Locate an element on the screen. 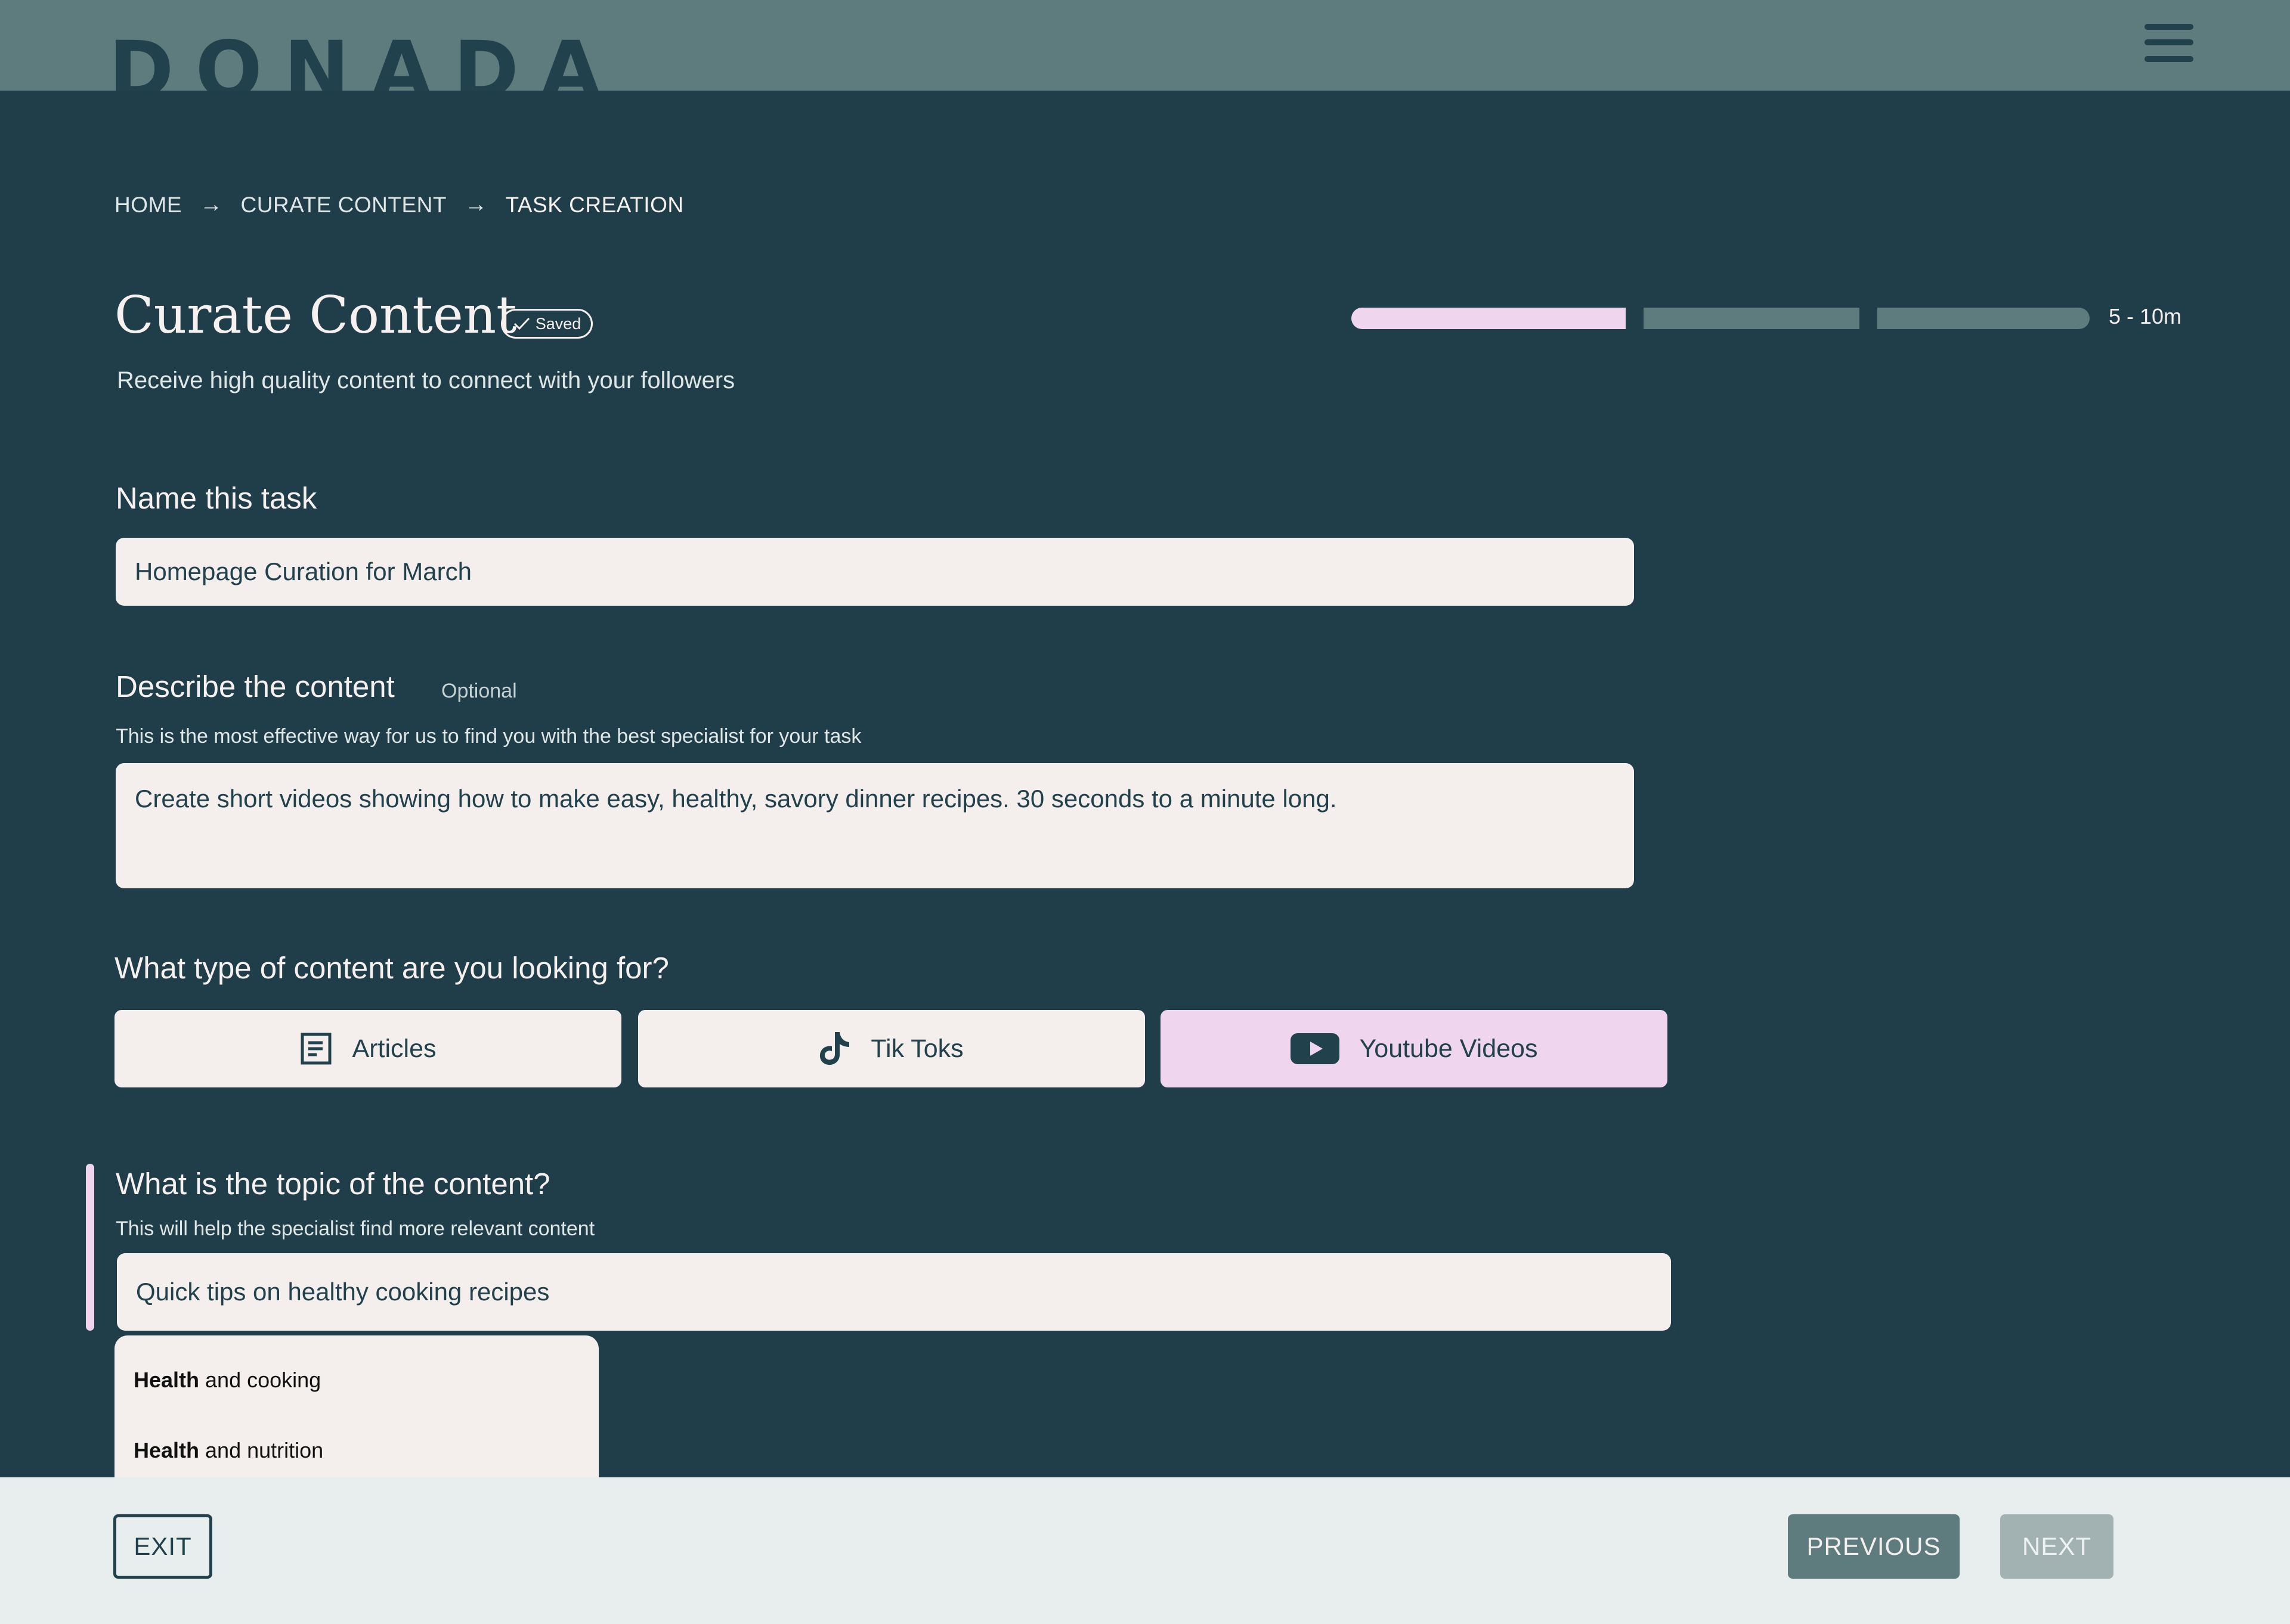 This screenshot has height=1624, width=2290. youtube-icon is located at coordinates (1314, 1048).